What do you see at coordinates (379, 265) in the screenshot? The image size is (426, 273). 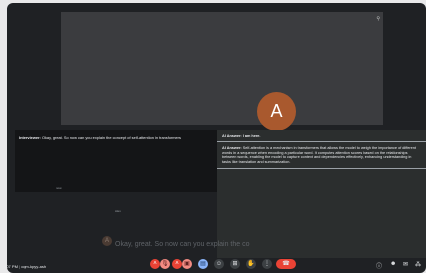 I see `info-icon: ⓘ` at bounding box center [379, 265].